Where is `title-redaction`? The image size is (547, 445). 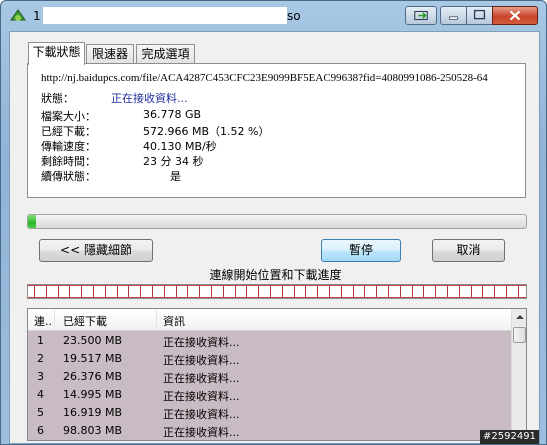
title-redaction is located at coordinates (165, 15).